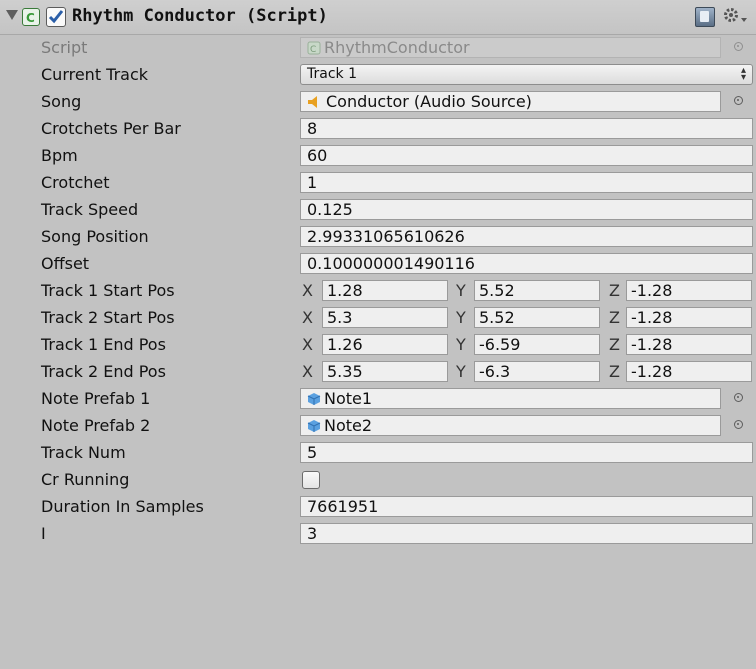 This screenshot has height=669, width=756. I want to click on row-current-track: Current Track Track 1 ▴ ▾, so click(378, 74).